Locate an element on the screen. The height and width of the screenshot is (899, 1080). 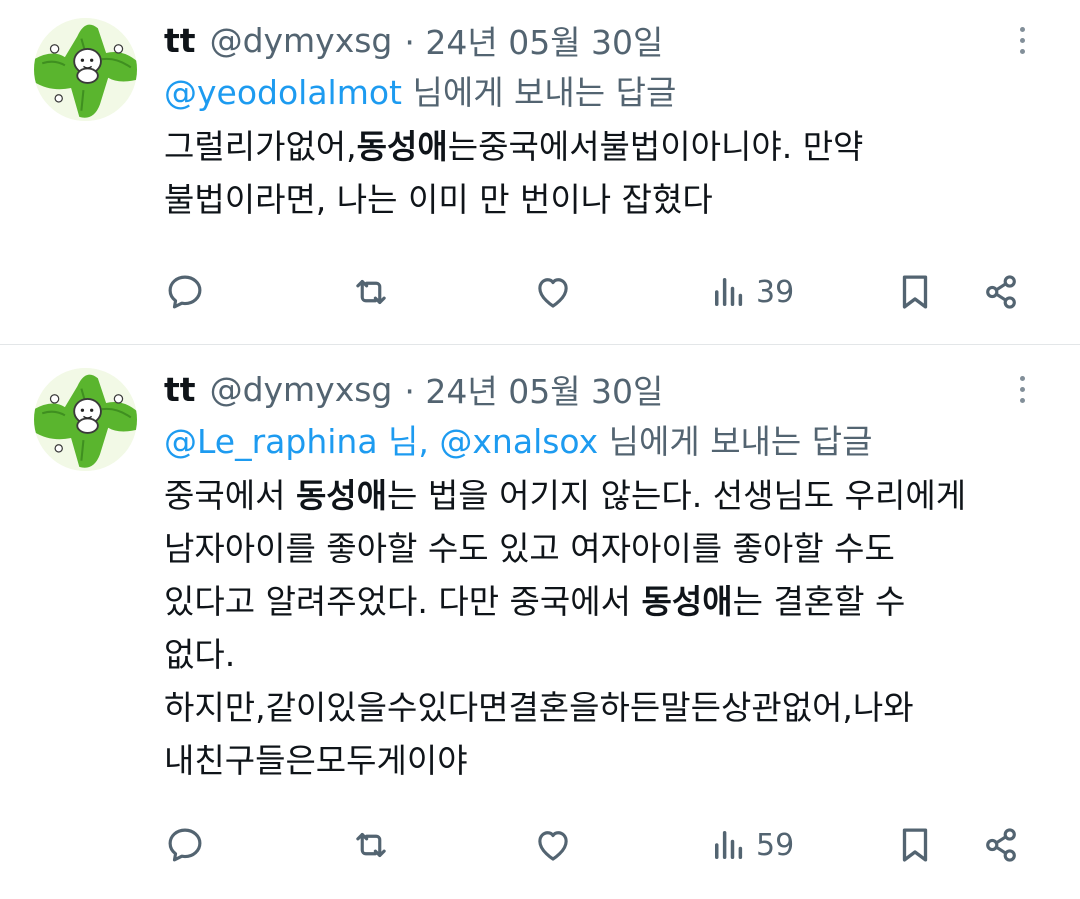
views-button: 39 is located at coordinates (751, 292).